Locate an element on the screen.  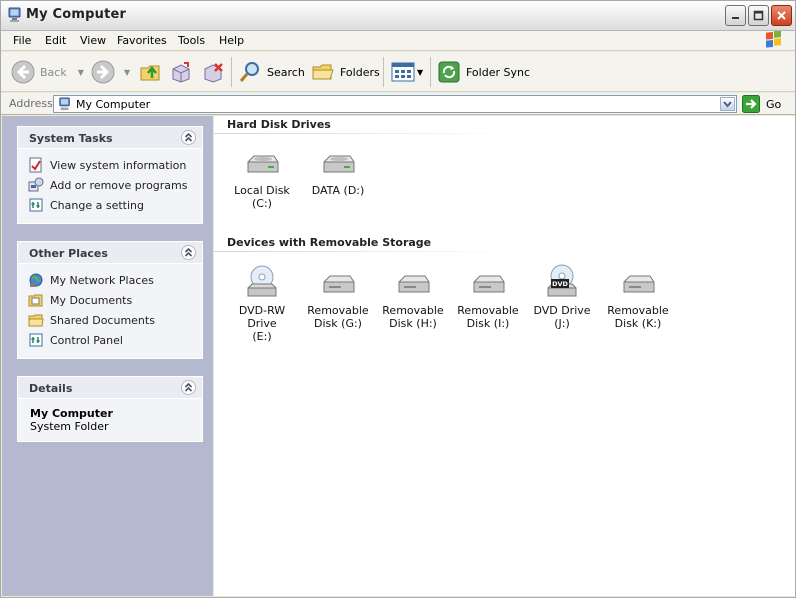
task-add-remove-programs: Add or remove programs is located at coordinates (110, 185).